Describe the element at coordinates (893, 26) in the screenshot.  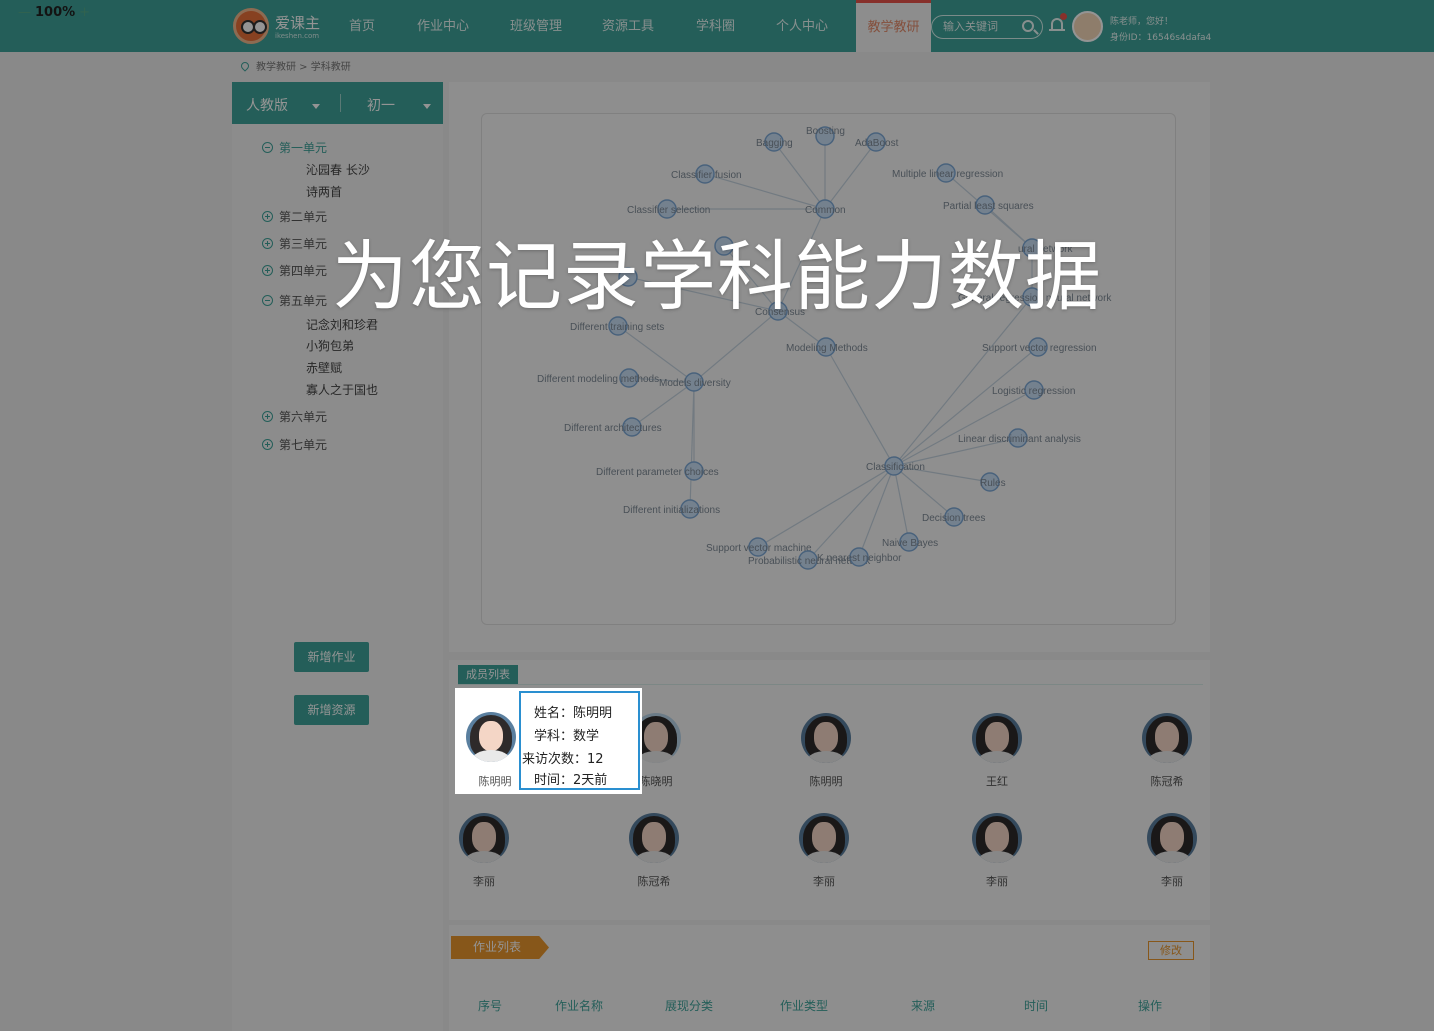
I see `nav-teaching-research: 教学教研` at that location.